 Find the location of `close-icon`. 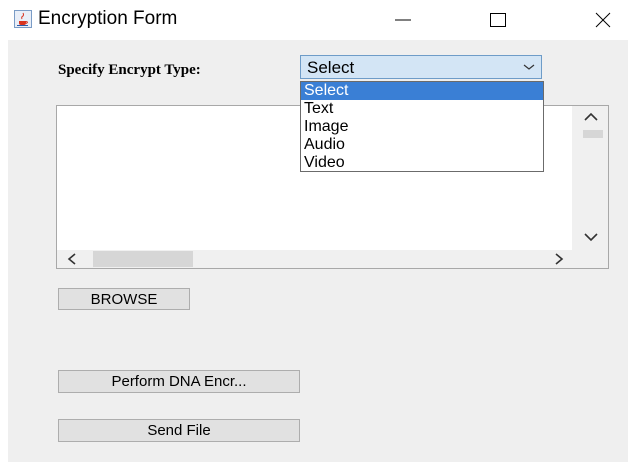

close-icon is located at coordinates (603, 20).